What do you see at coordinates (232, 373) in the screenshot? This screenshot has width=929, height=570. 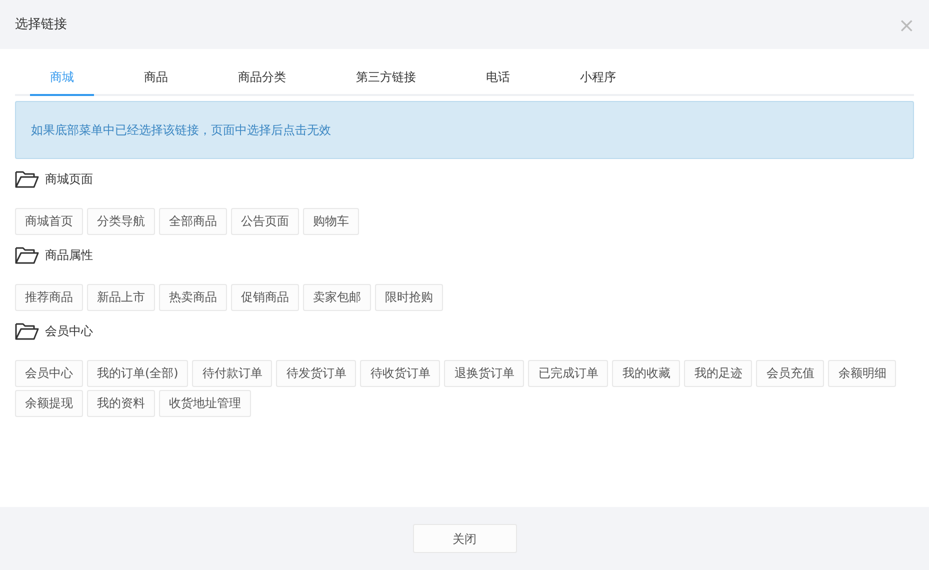 I see `link-button: 待付款订单` at bounding box center [232, 373].